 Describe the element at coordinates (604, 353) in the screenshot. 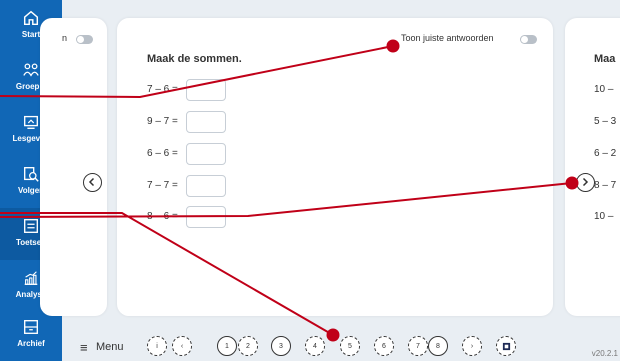

I see `version-label: v20.2.1` at that location.